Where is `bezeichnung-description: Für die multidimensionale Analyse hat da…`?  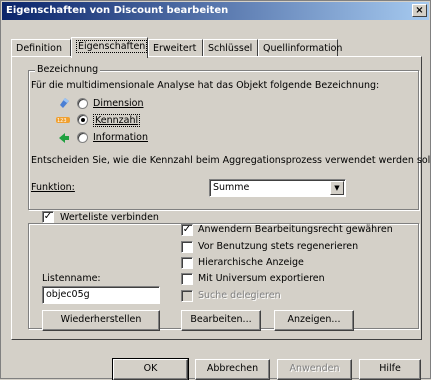 bezeichnung-description: Für die multidimensionale Analyse hat da… is located at coordinates (205, 85).